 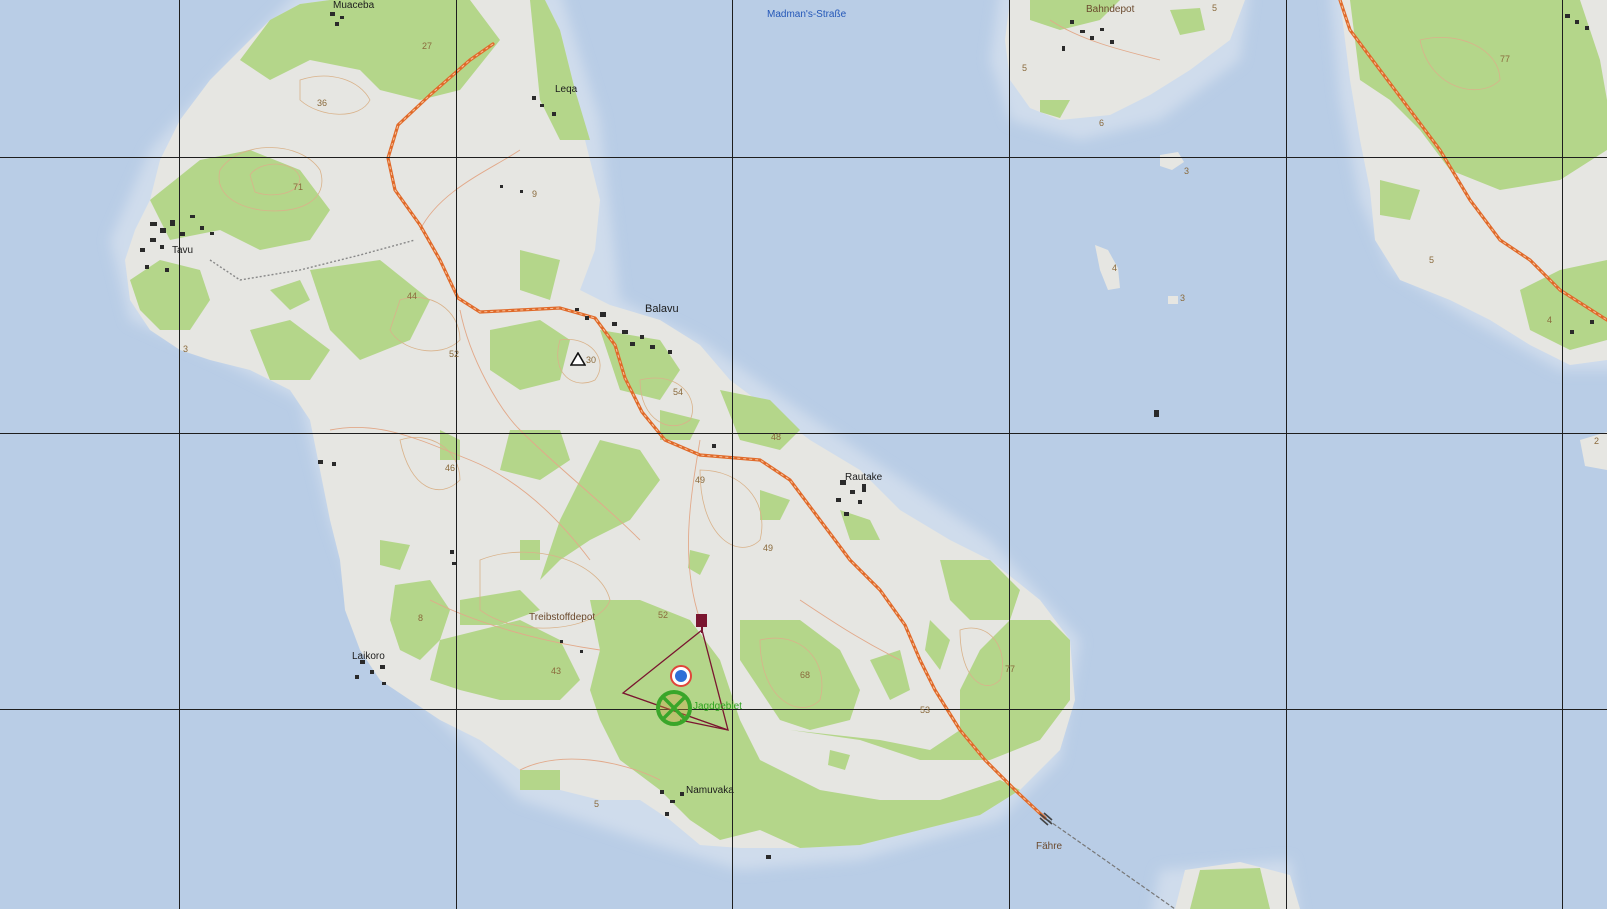 I want to click on elevation-label: 8, so click(x=421, y=618).